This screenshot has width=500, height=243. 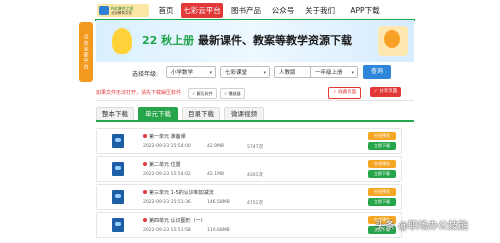 I want to click on grade-select-value: 一年级上册, so click(x=329, y=73).